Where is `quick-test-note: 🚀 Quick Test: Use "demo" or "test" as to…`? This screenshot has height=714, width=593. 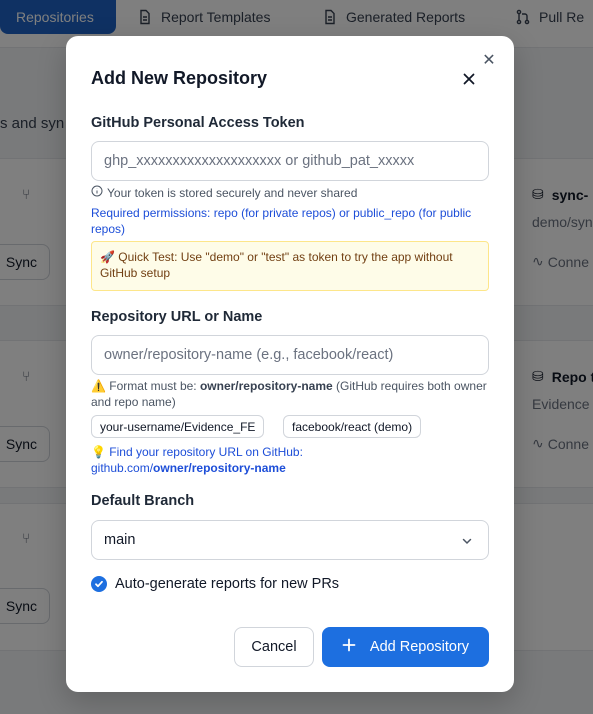
quick-test-note: 🚀 Quick Test: Use "demo" or "test" as to… is located at coordinates (290, 266).